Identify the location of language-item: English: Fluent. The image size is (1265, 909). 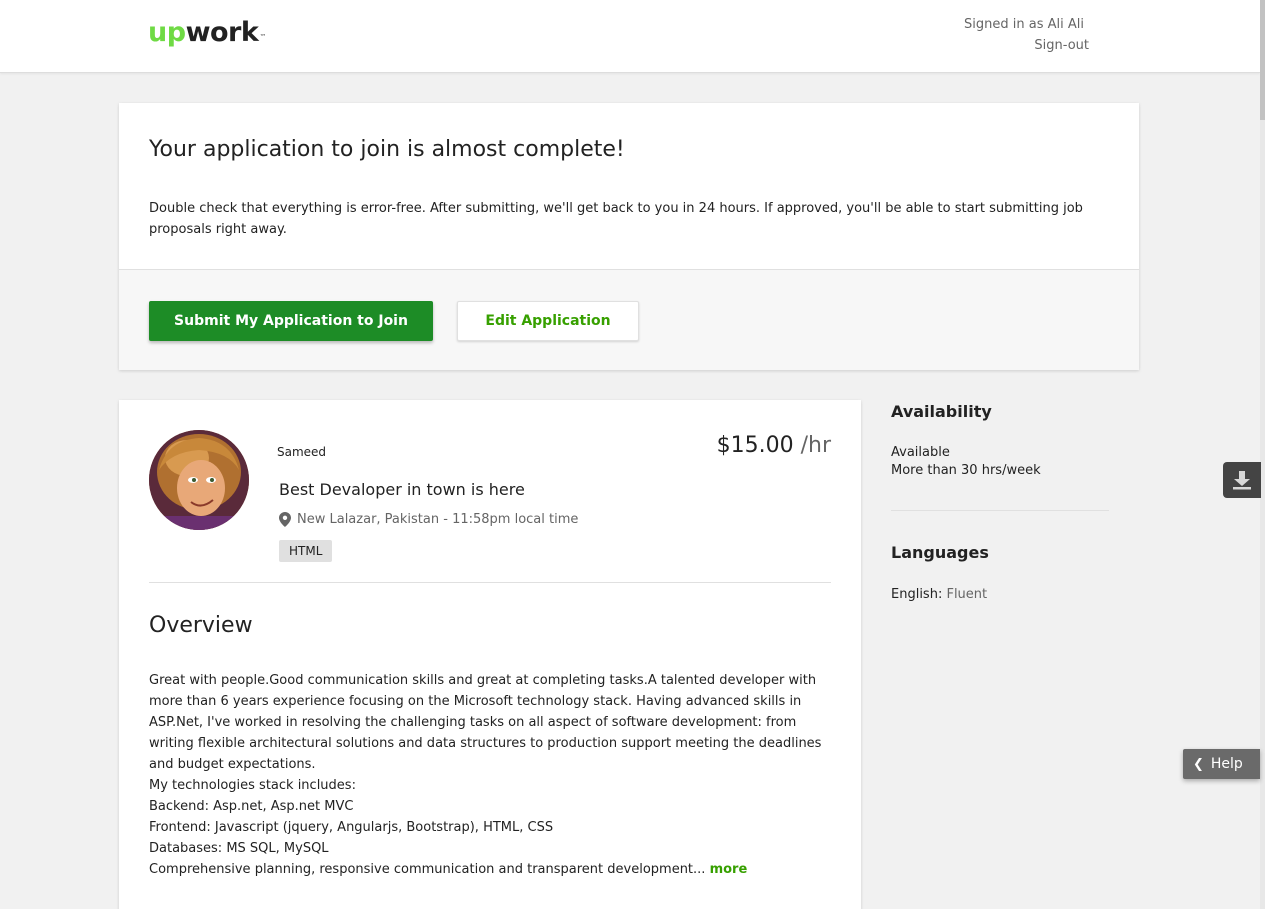
(939, 594).